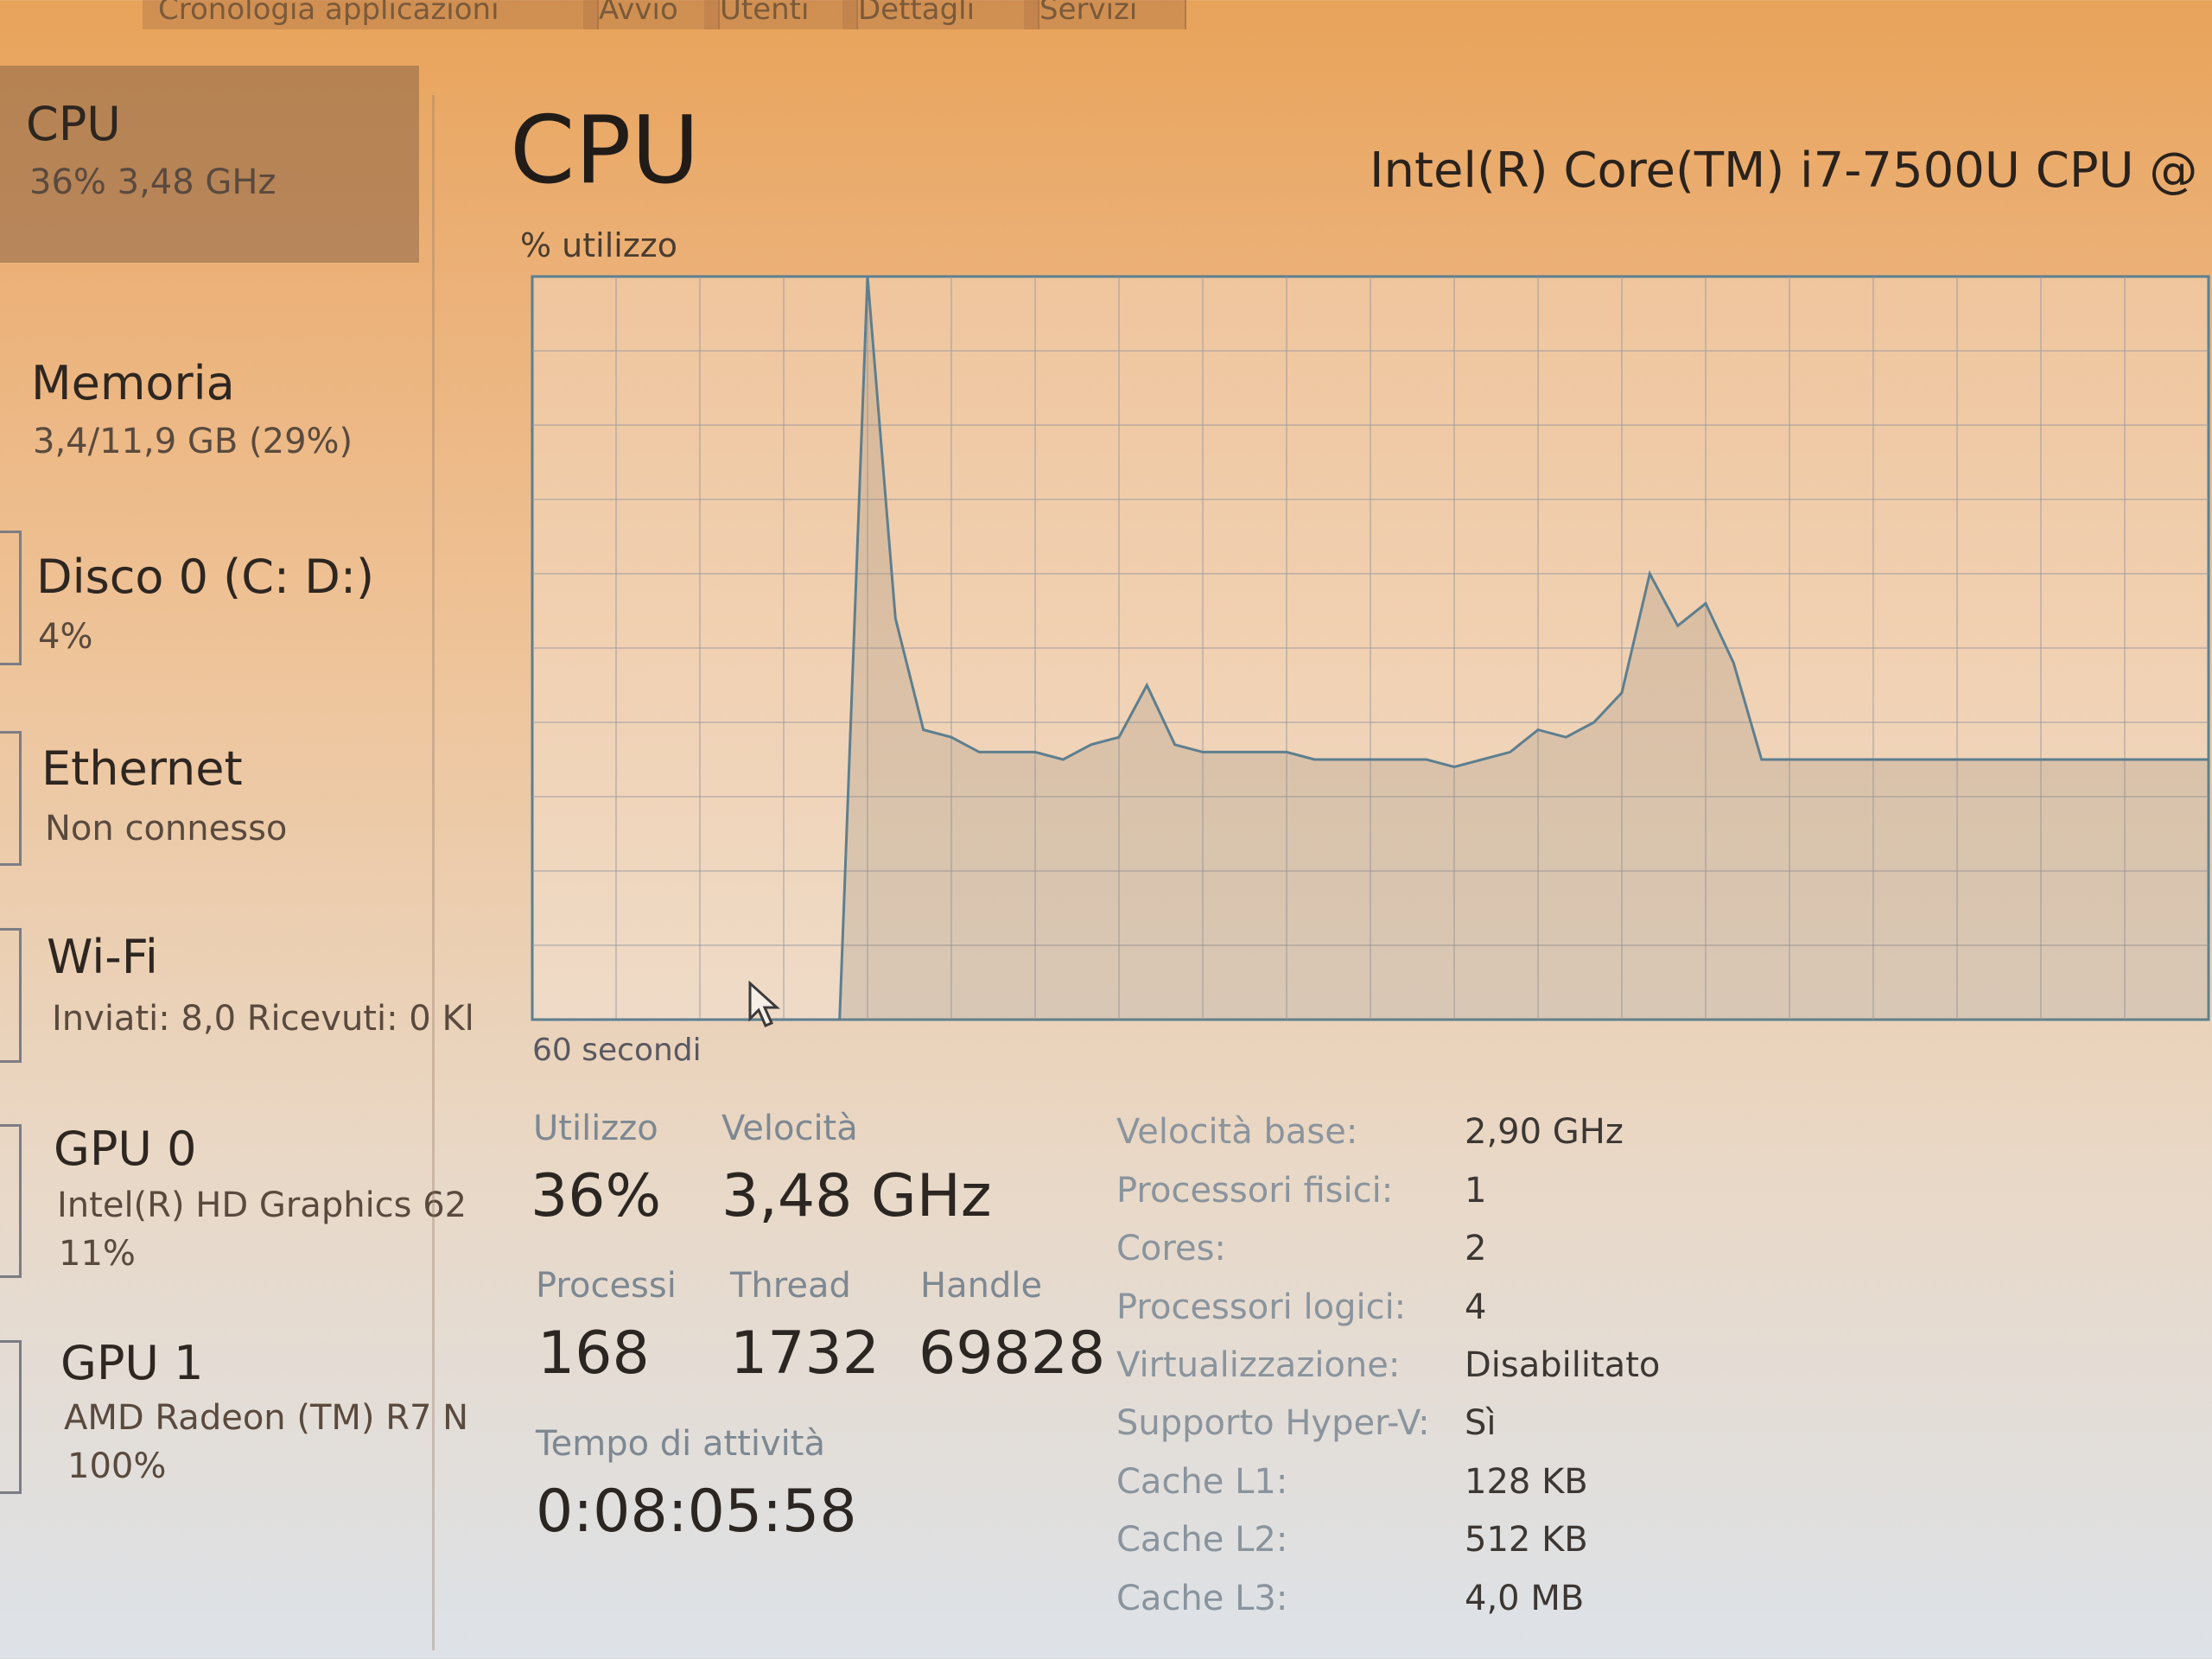  What do you see at coordinates (65, 637) in the screenshot?
I see `sidebar-item-subtitle: 4%` at bounding box center [65, 637].